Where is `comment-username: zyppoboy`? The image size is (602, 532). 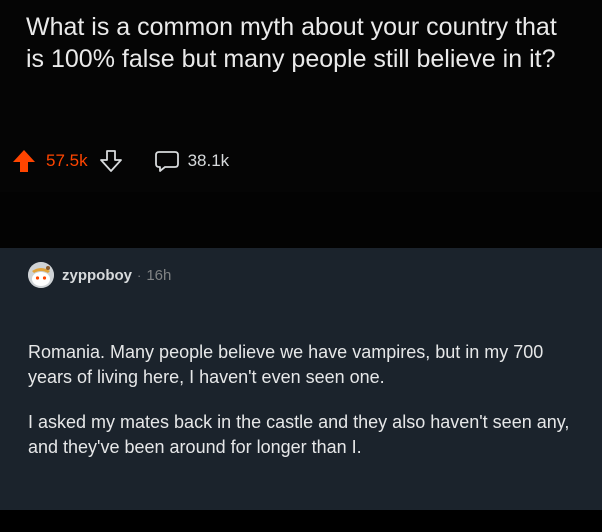 comment-username: zyppoboy is located at coordinates (97, 275).